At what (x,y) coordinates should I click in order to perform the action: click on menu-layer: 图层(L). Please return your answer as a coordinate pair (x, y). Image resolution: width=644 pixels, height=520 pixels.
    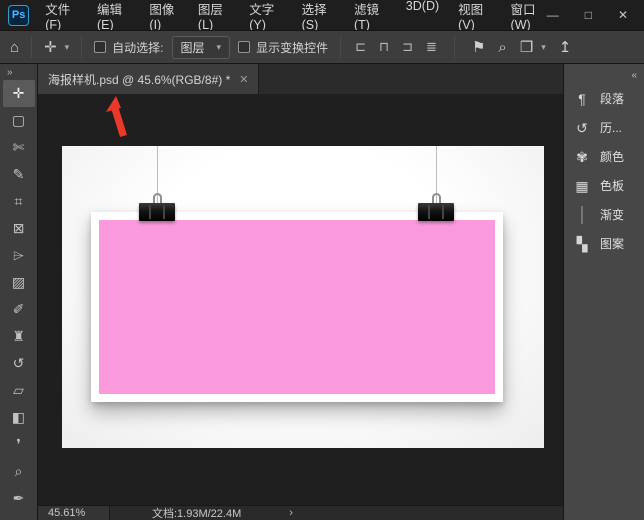
    Looking at the image, I should click on (214, 16).